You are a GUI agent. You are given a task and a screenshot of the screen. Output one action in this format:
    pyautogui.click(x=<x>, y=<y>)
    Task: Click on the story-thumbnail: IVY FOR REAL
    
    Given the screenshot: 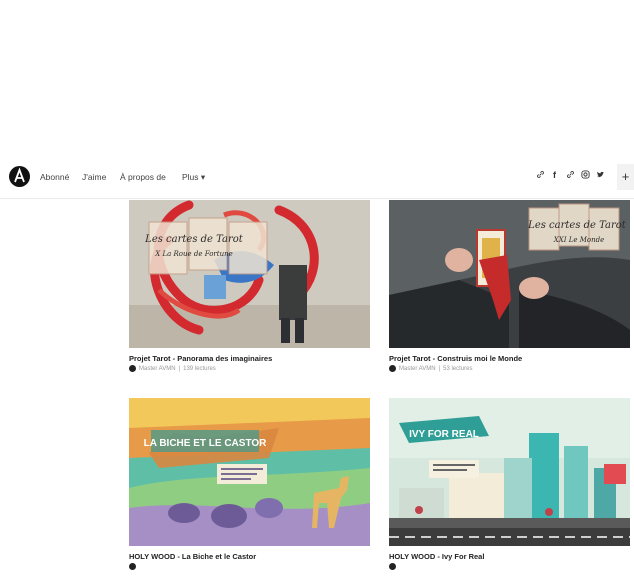 What is the action you would take?
    pyautogui.click(x=509, y=472)
    